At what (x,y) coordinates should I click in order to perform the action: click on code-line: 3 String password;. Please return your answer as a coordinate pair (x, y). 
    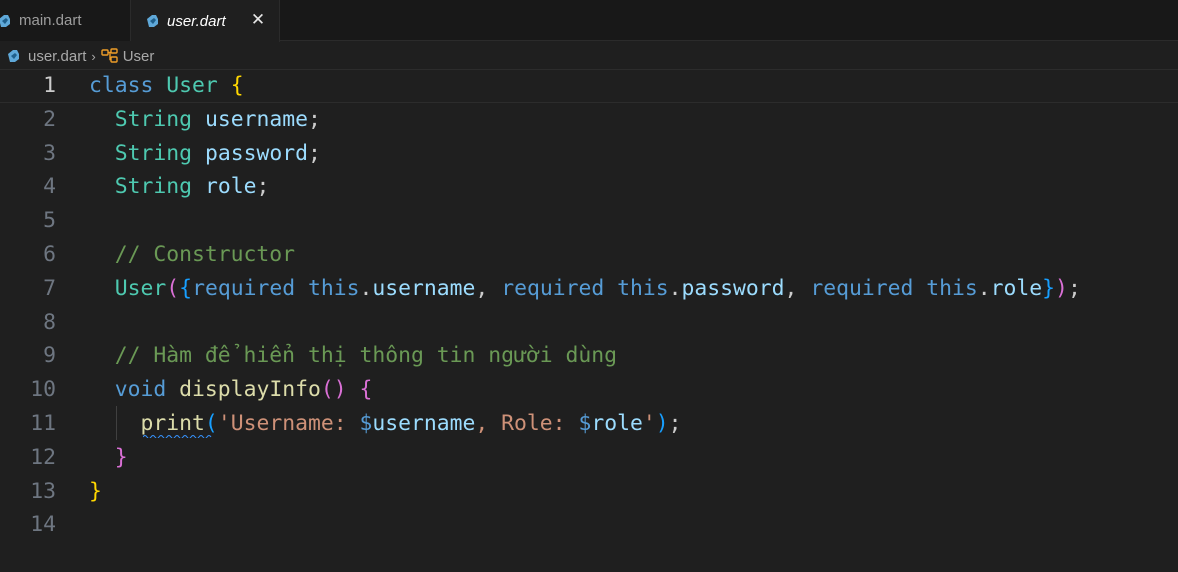
    Looking at the image, I should click on (589, 154).